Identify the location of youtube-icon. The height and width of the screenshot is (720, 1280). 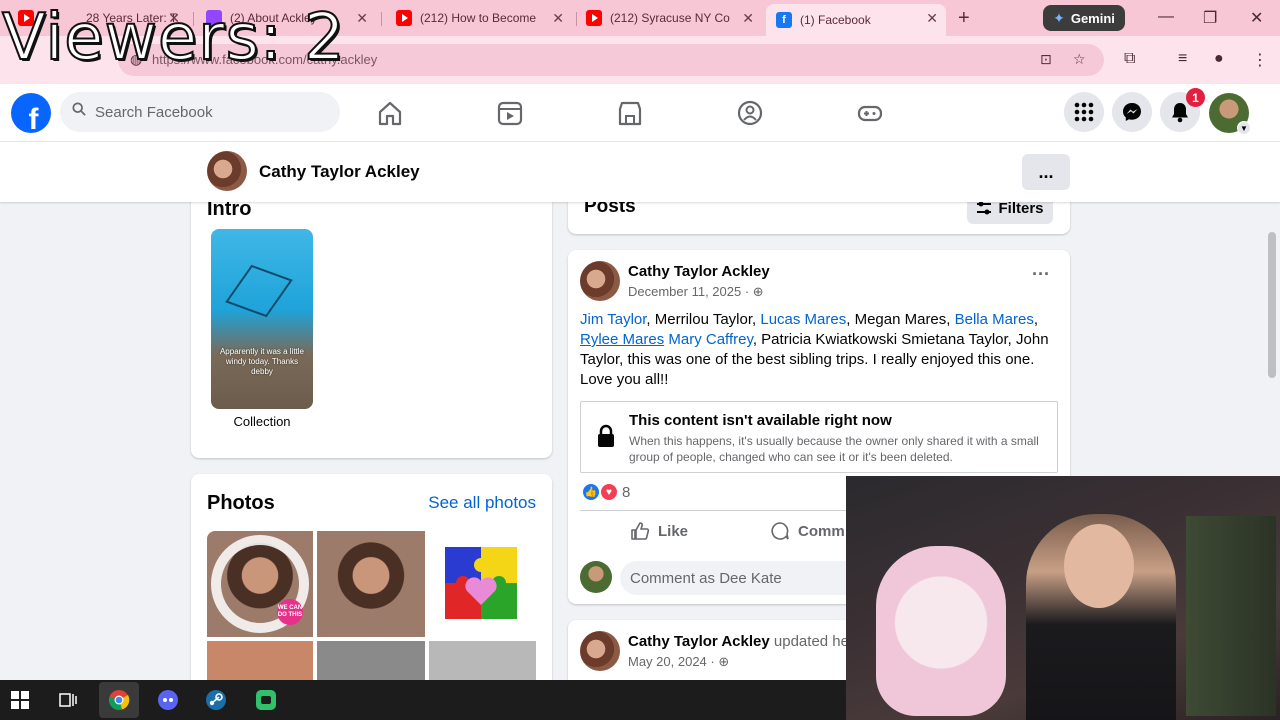
(404, 18).